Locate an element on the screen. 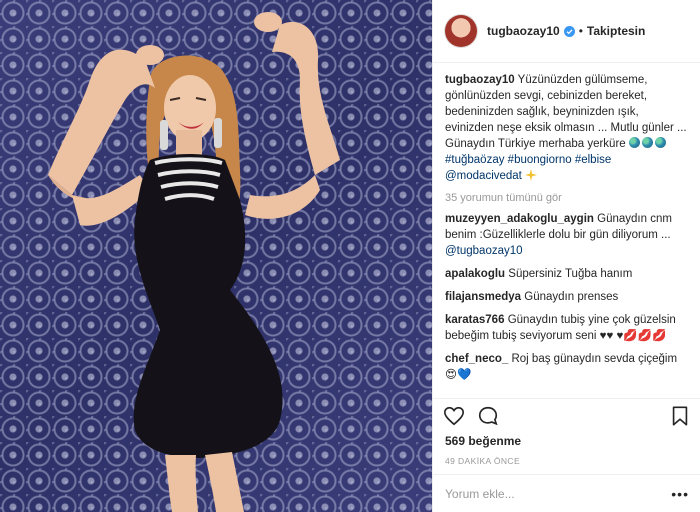  comment-username: chef_neco_ is located at coordinates (476, 359).